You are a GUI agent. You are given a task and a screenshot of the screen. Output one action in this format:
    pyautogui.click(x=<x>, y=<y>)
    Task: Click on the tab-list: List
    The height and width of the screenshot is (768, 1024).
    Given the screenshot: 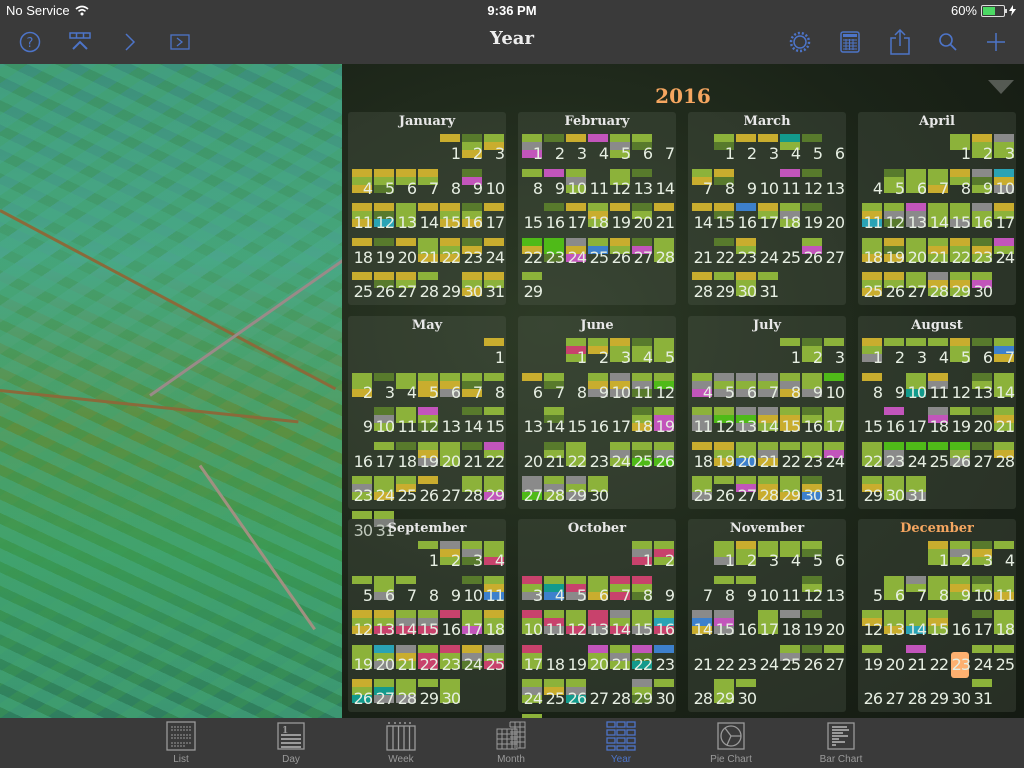 What is the action you would take?
    pyautogui.click(x=181, y=743)
    